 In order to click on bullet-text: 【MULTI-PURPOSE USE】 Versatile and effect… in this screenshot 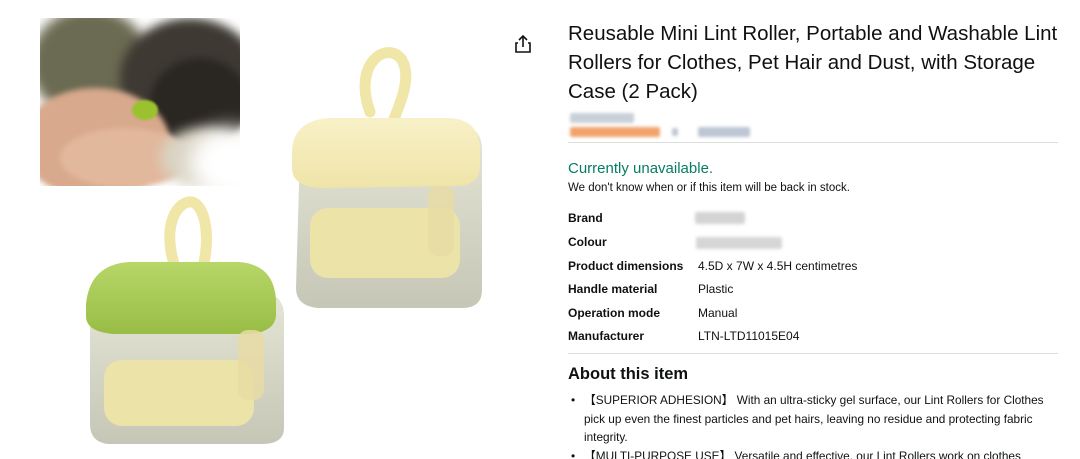, I will do `click(802, 453)`.